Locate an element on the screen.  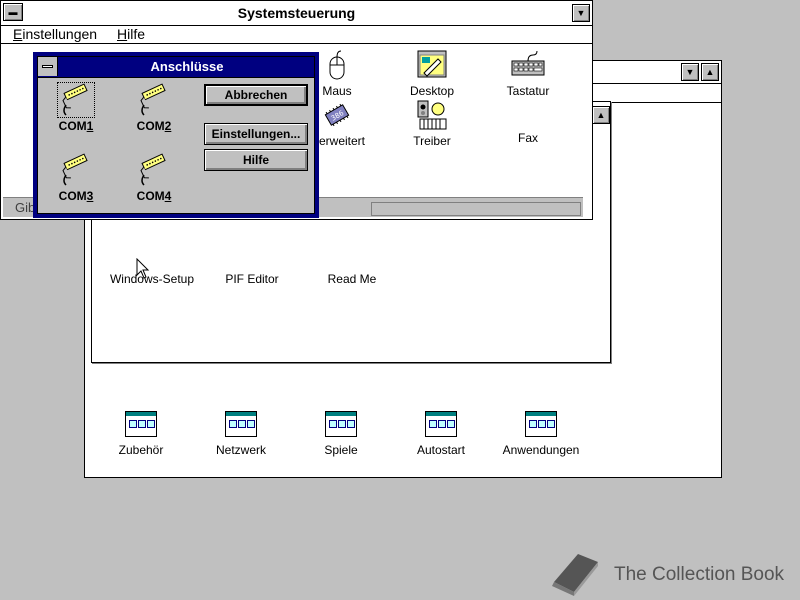
mouse-icon is located at coordinates (337, 65).